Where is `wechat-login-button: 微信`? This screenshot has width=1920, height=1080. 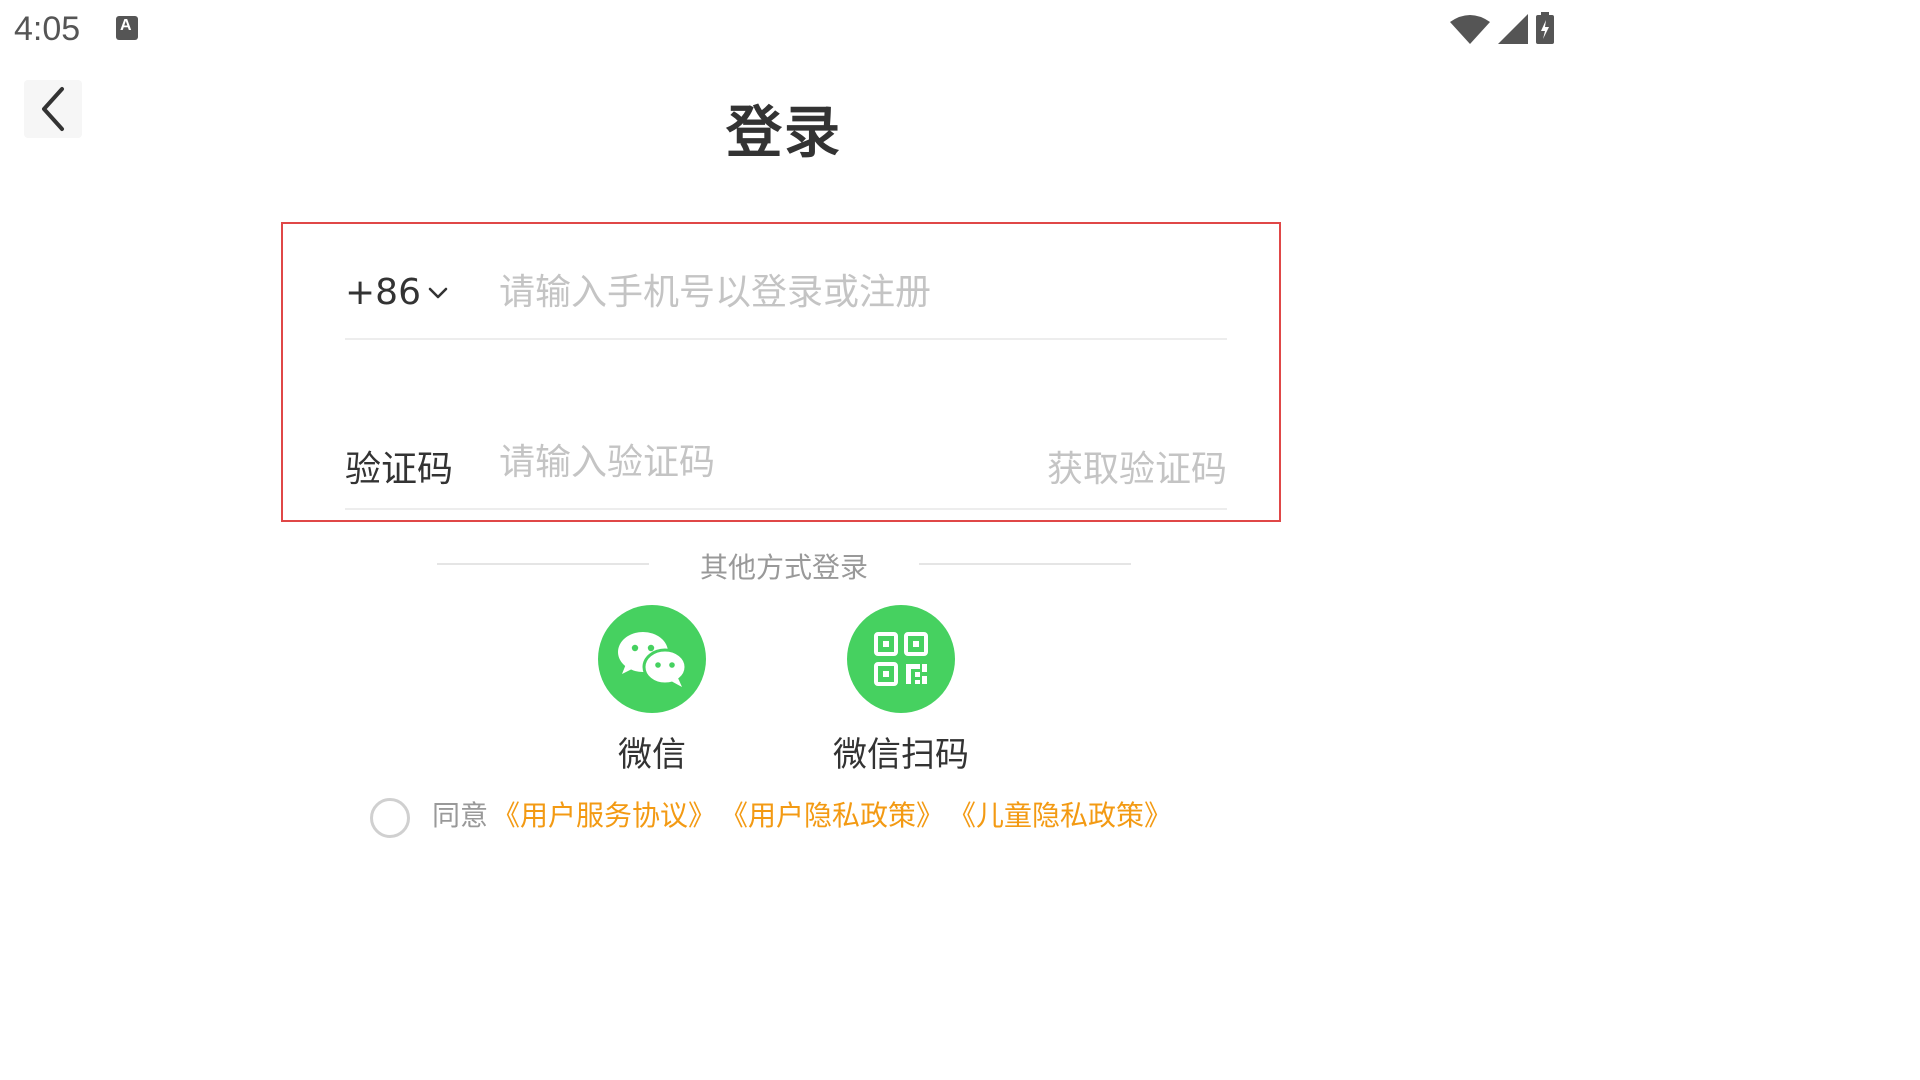 wechat-login-button: 微信 is located at coordinates (652, 690).